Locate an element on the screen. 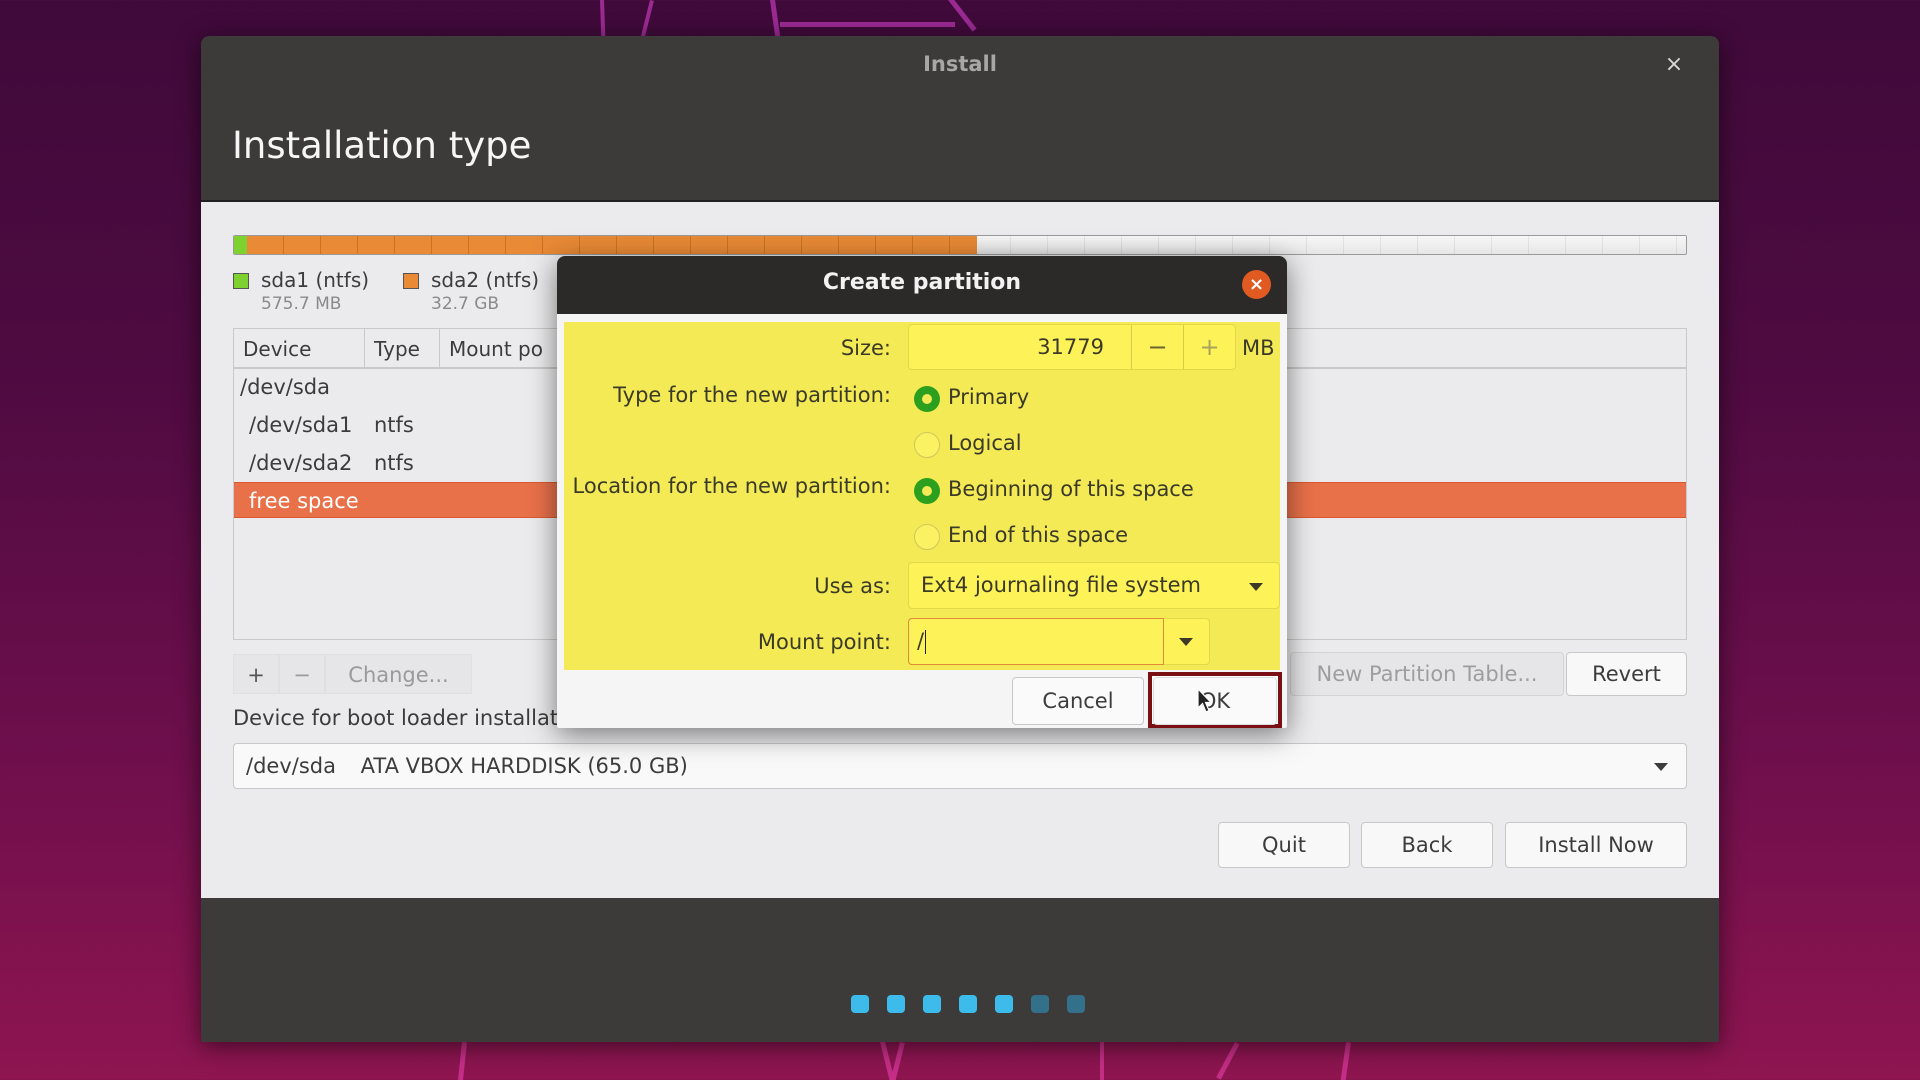  mount-point-combo: / is located at coordinates (1059, 641).